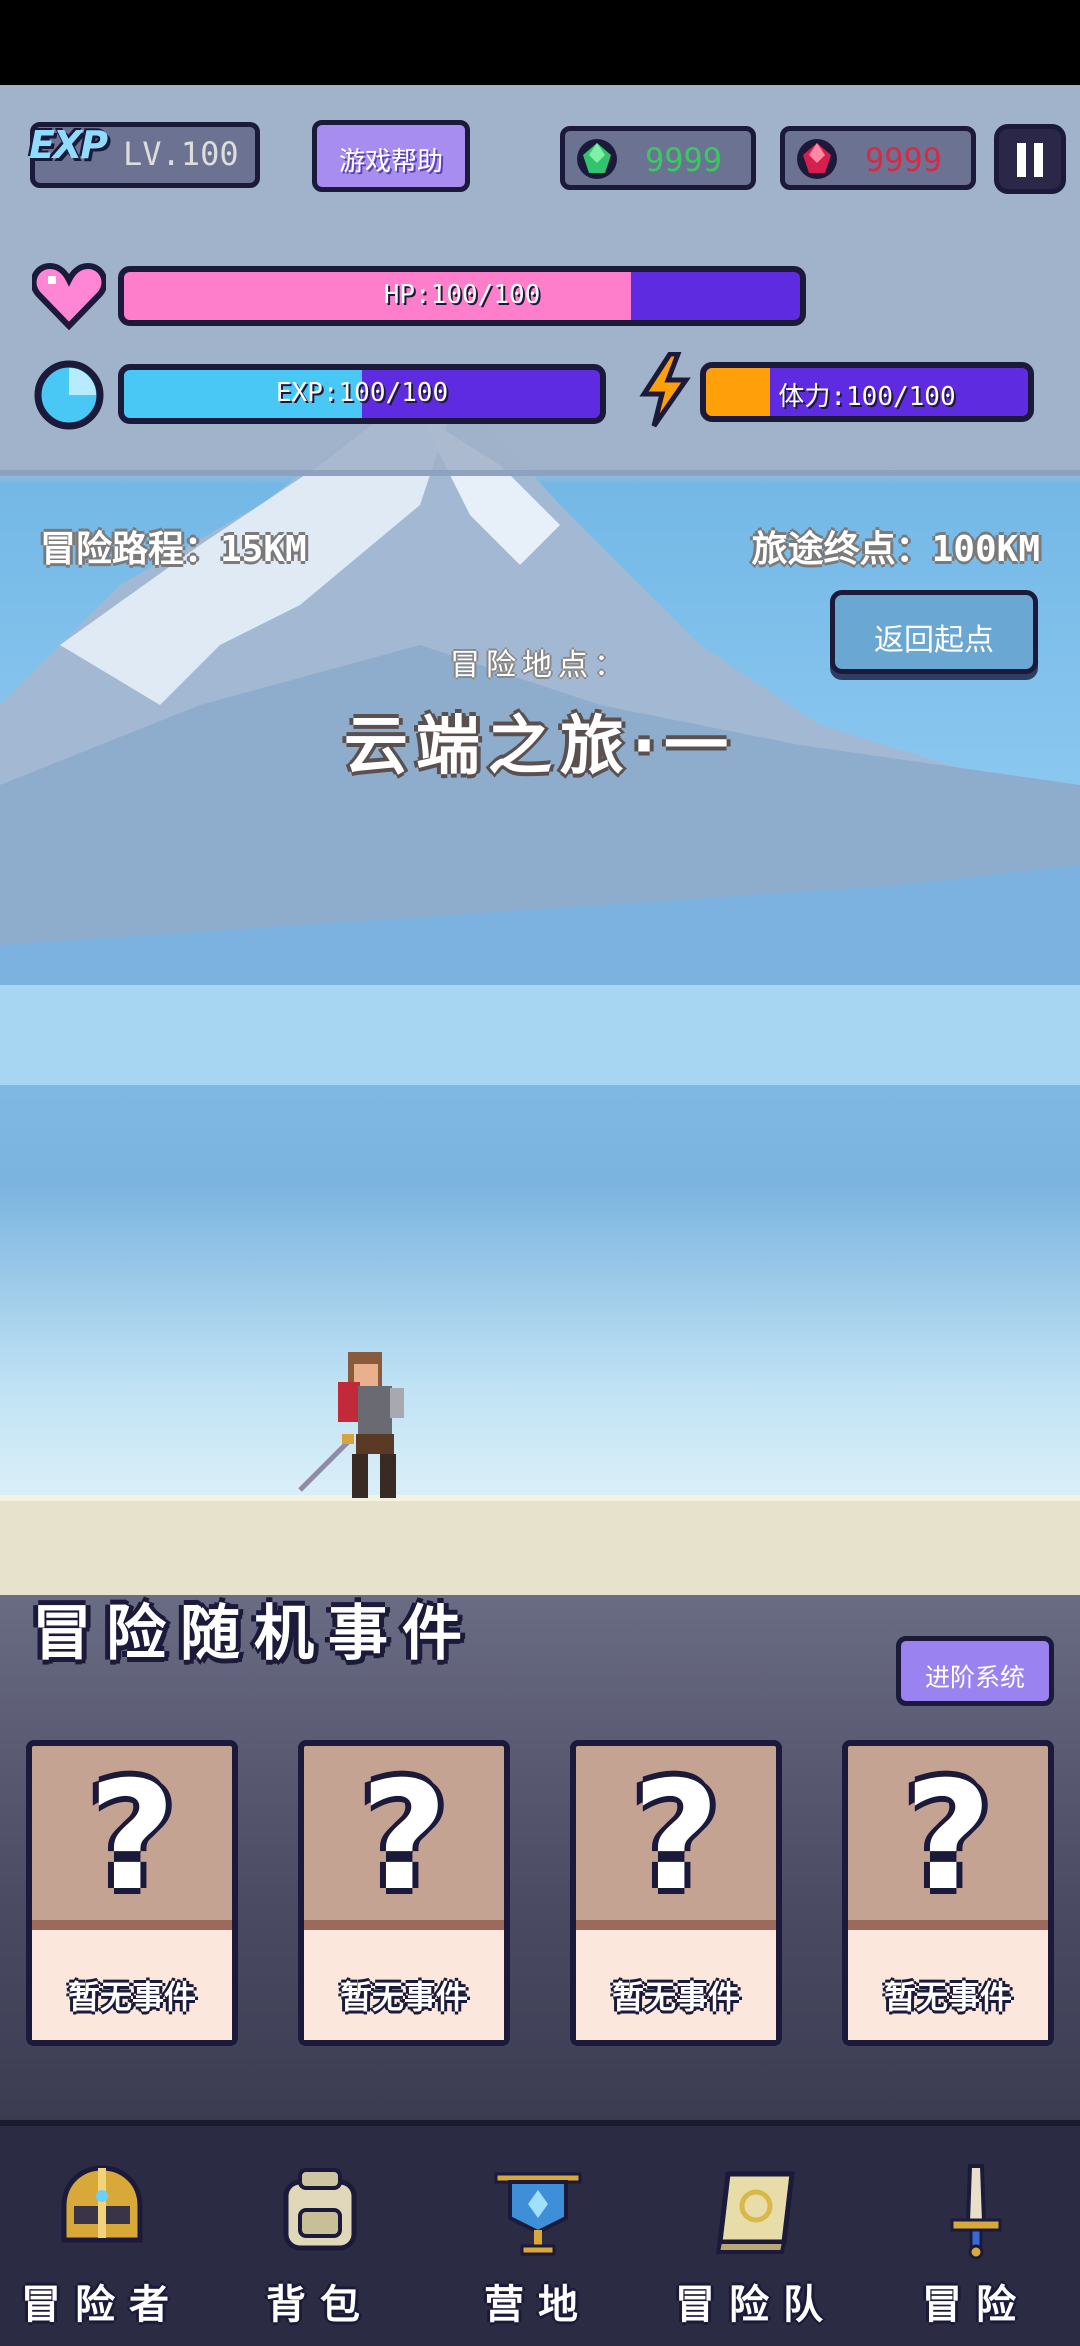 Image resolution: width=1080 pixels, height=2346 pixels. I want to click on event-card-4: ? 暂无事件, so click(948, 1893).